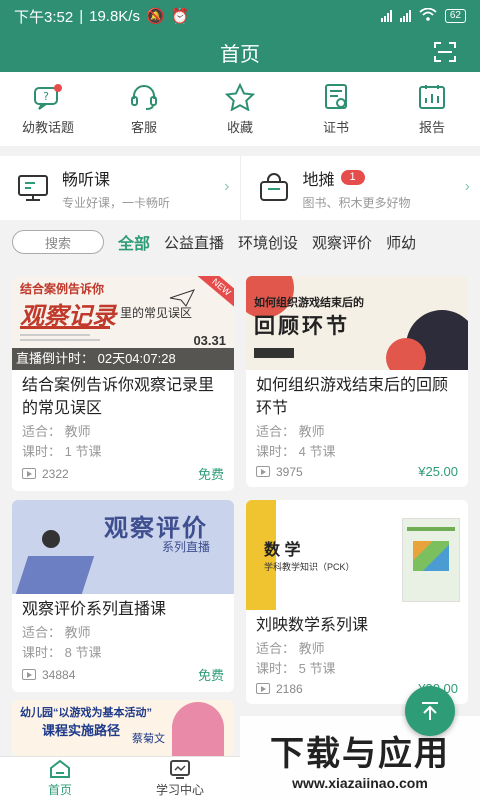 This screenshot has height=800, width=480. I want to click on promo-subtitle: 图书、积木更多好物, so click(356, 202).